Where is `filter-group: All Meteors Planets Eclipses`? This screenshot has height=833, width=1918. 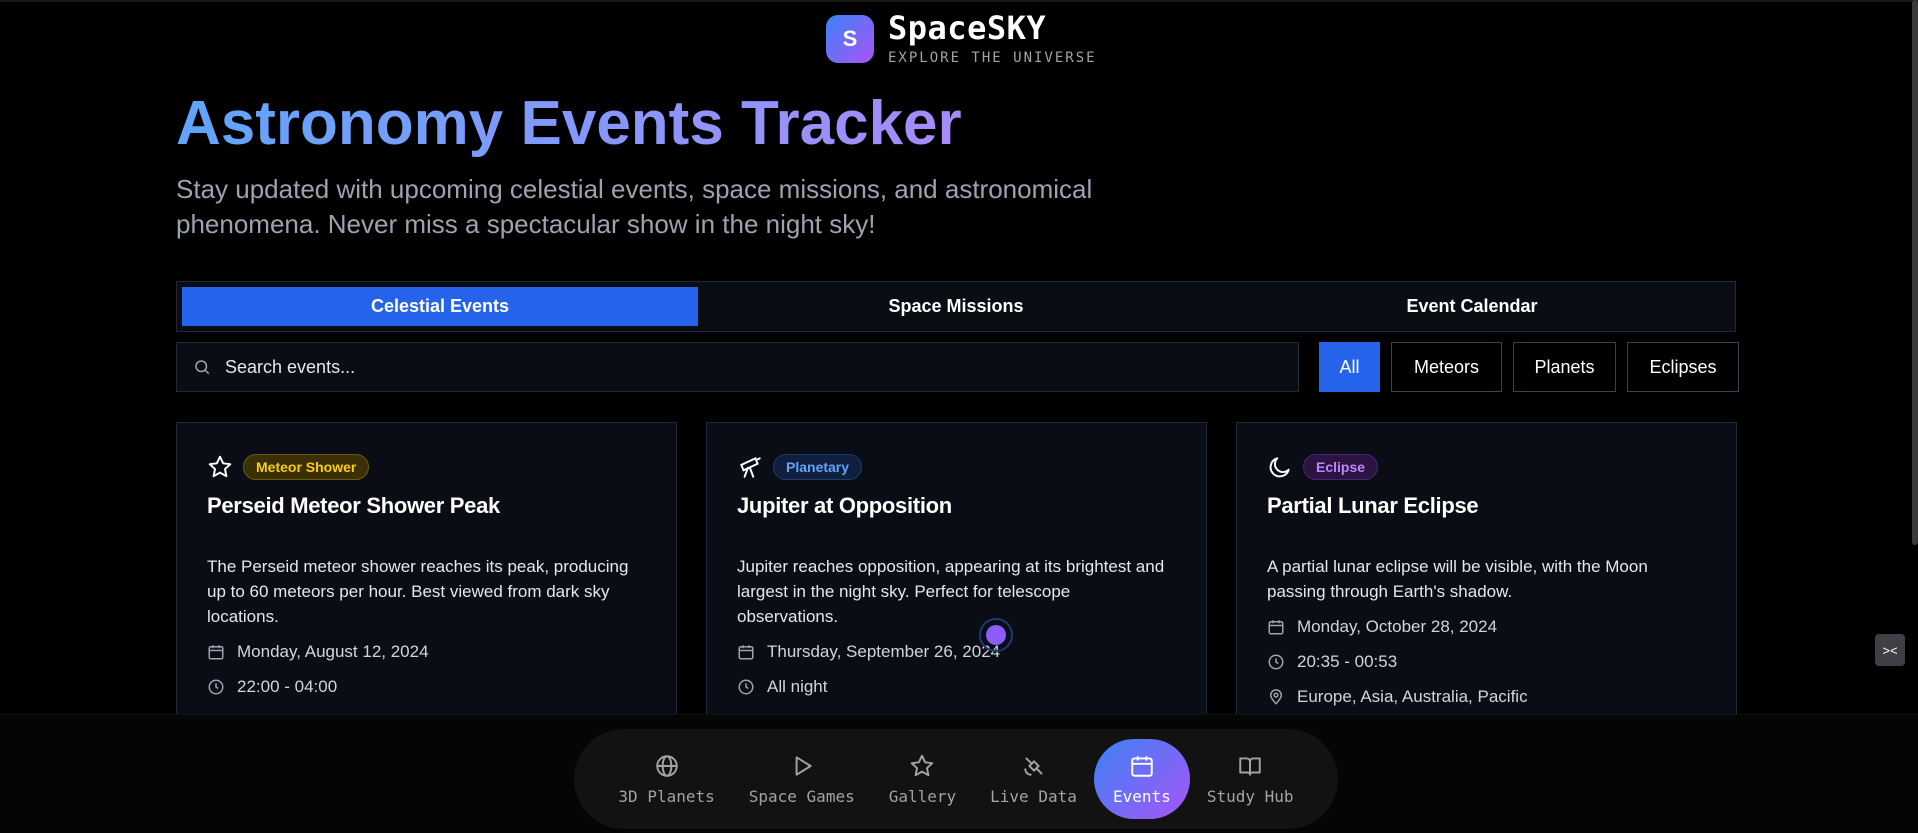
filter-group: All Meteors Planets Eclipses is located at coordinates (1529, 367).